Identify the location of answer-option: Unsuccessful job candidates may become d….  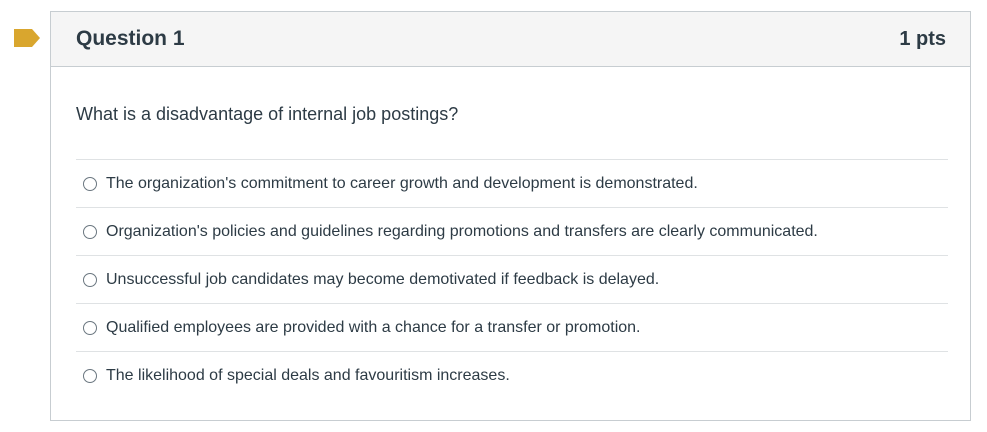
(512, 279).